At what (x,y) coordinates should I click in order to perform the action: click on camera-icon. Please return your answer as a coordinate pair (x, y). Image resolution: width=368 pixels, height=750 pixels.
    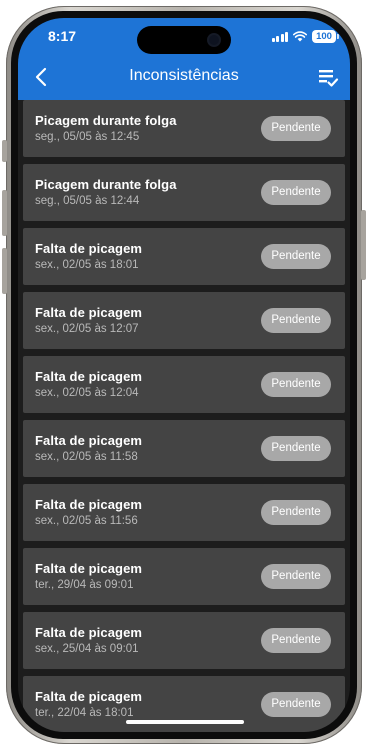
    Looking at the image, I should click on (214, 40).